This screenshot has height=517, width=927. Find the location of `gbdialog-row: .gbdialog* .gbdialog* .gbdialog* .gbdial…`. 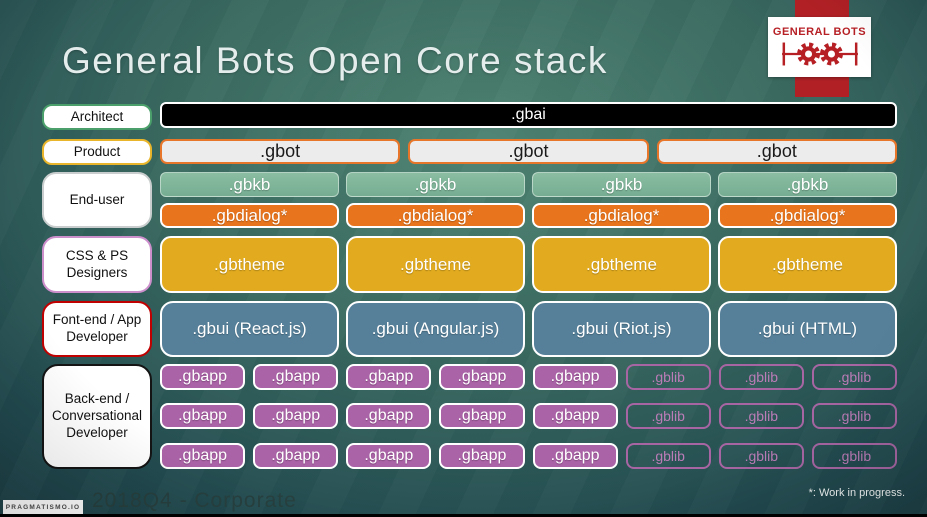

gbdialog-row: .gbdialog* .gbdialog* .gbdialog* .gbdial… is located at coordinates (528, 215).